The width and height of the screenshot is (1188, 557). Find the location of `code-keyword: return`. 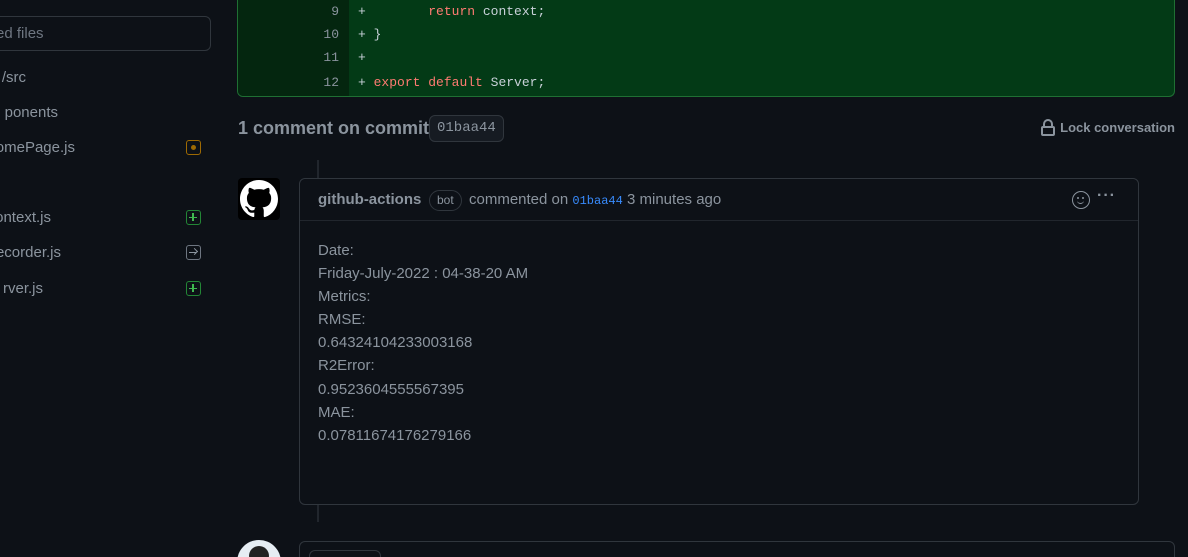

code-keyword: return is located at coordinates (452, 11).